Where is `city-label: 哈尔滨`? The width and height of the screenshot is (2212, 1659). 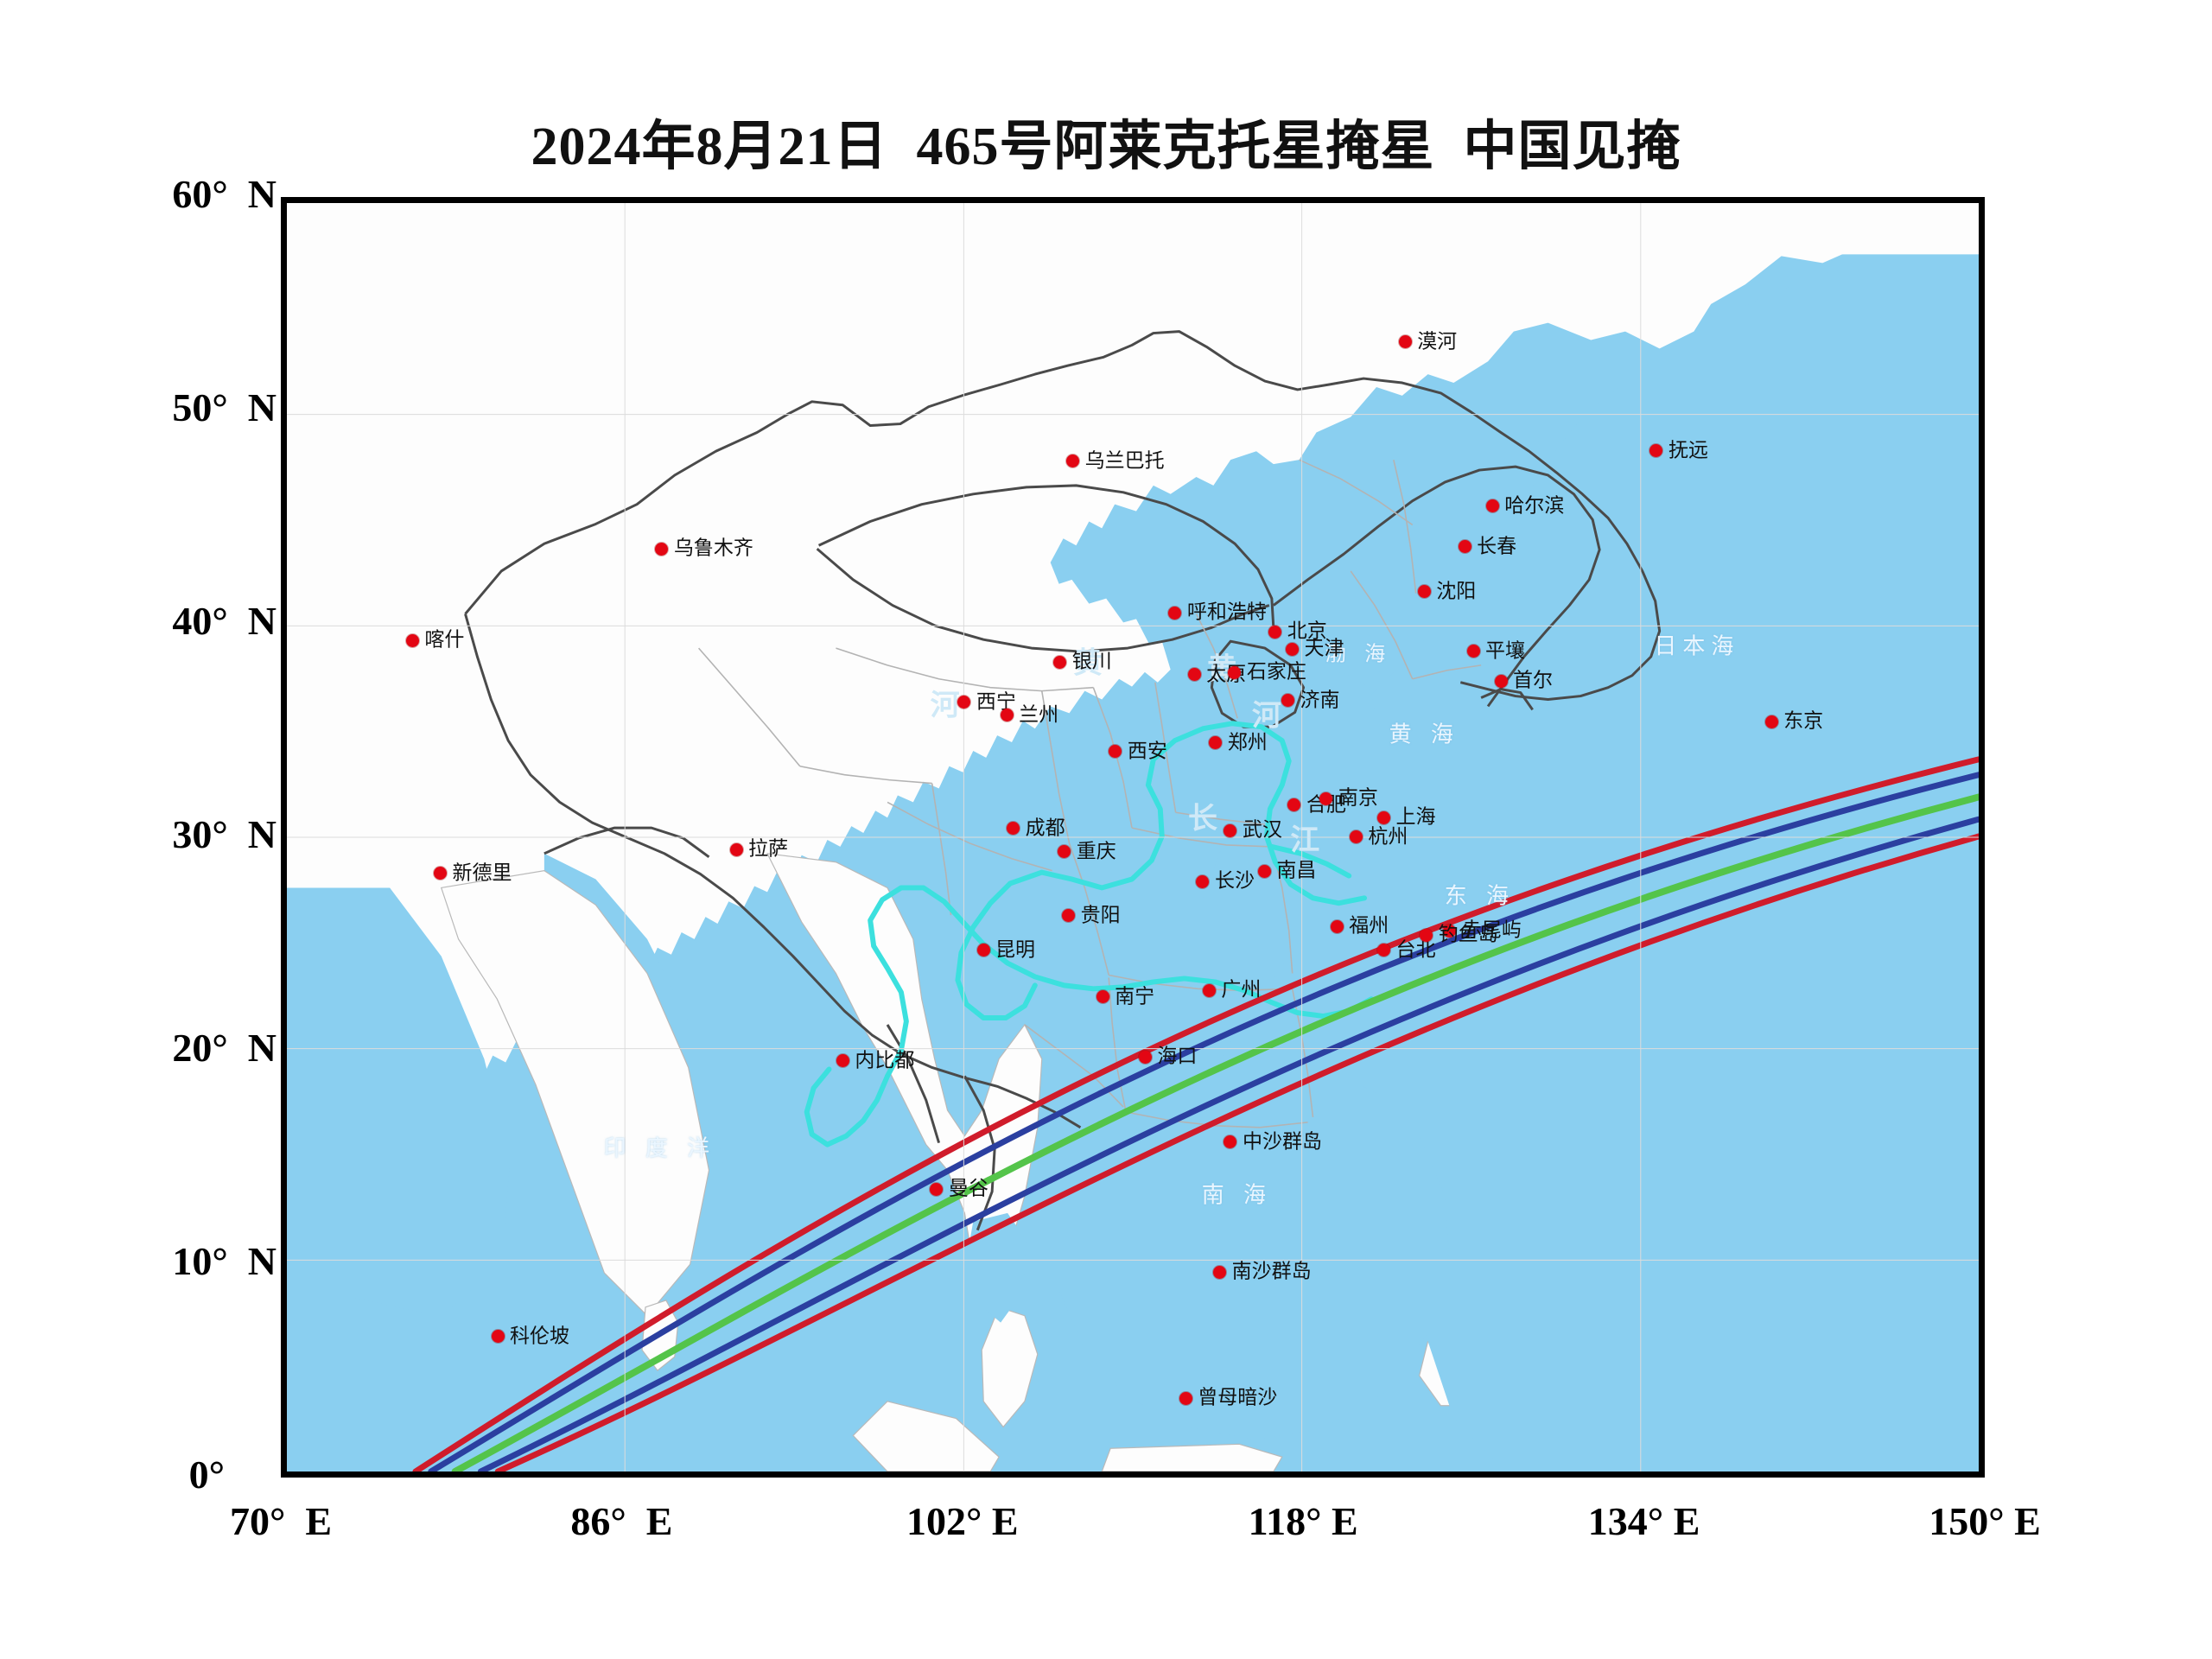
city-label: 哈尔滨 is located at coordinates (1534, 506).